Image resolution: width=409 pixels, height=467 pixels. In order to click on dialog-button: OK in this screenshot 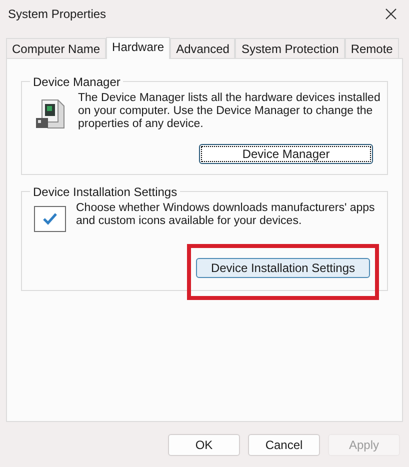, I will do `click(204, 445)`.